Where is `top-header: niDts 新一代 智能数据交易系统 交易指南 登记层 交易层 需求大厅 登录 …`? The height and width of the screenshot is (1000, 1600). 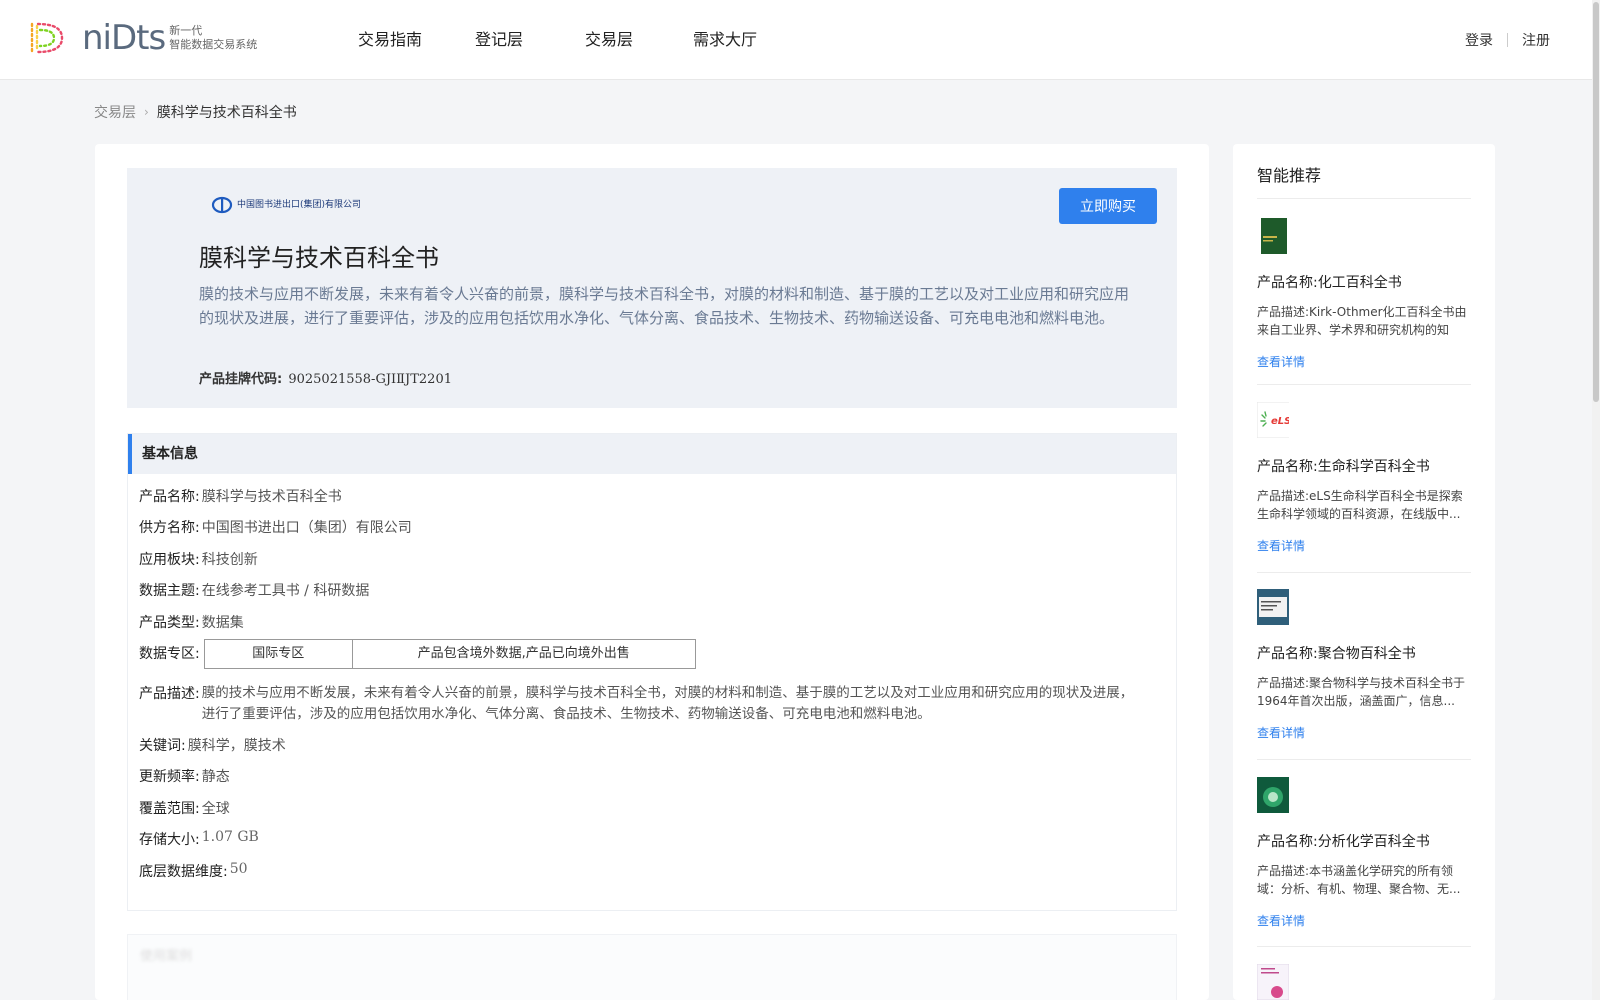 top-header: niDts 新一代 智能数据交易系统 交易指南 登记层 交易层 需求大厅 登录 … is located at coordinates (800, 40).